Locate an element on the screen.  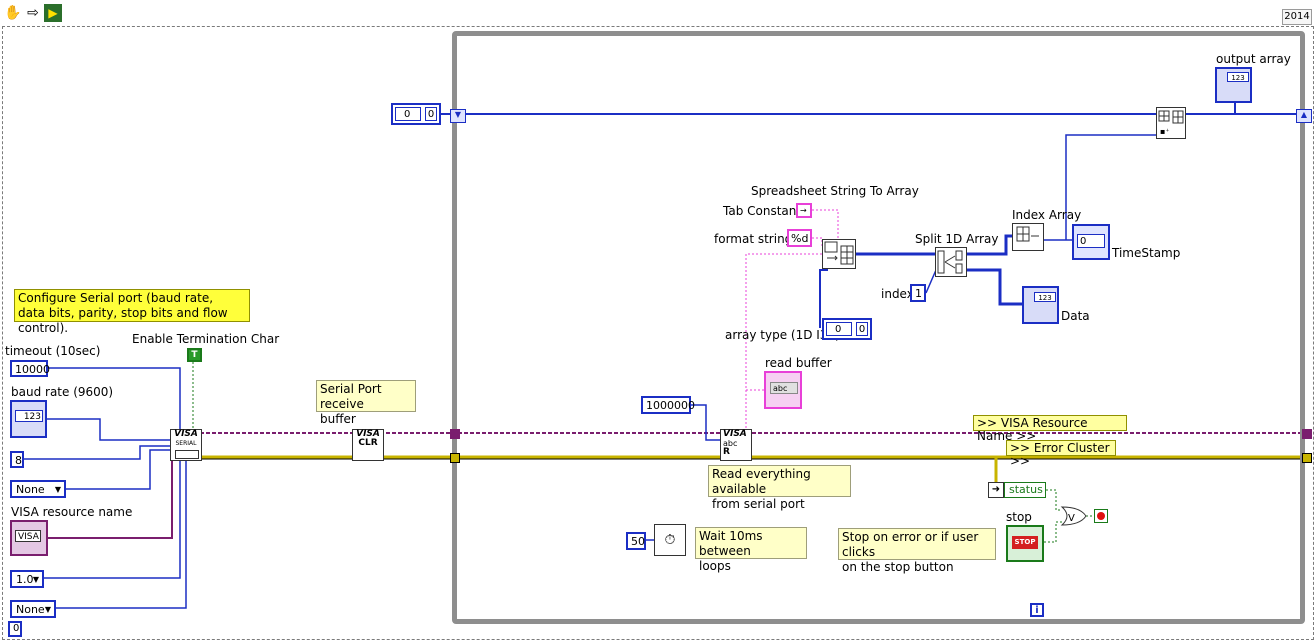
enable-term-label: Enable Termination Char is located at coordinates (206, 339).